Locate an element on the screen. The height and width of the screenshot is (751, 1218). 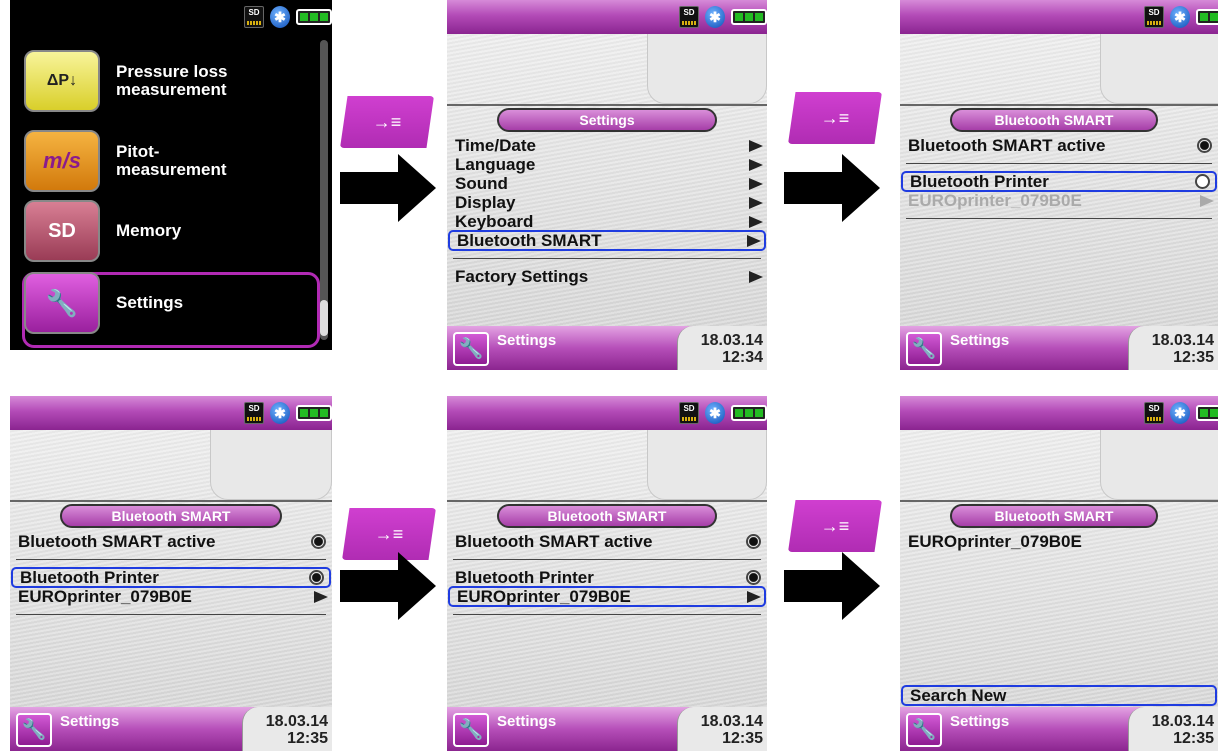
menu-title: Settings is located at coordinates (607, 120).